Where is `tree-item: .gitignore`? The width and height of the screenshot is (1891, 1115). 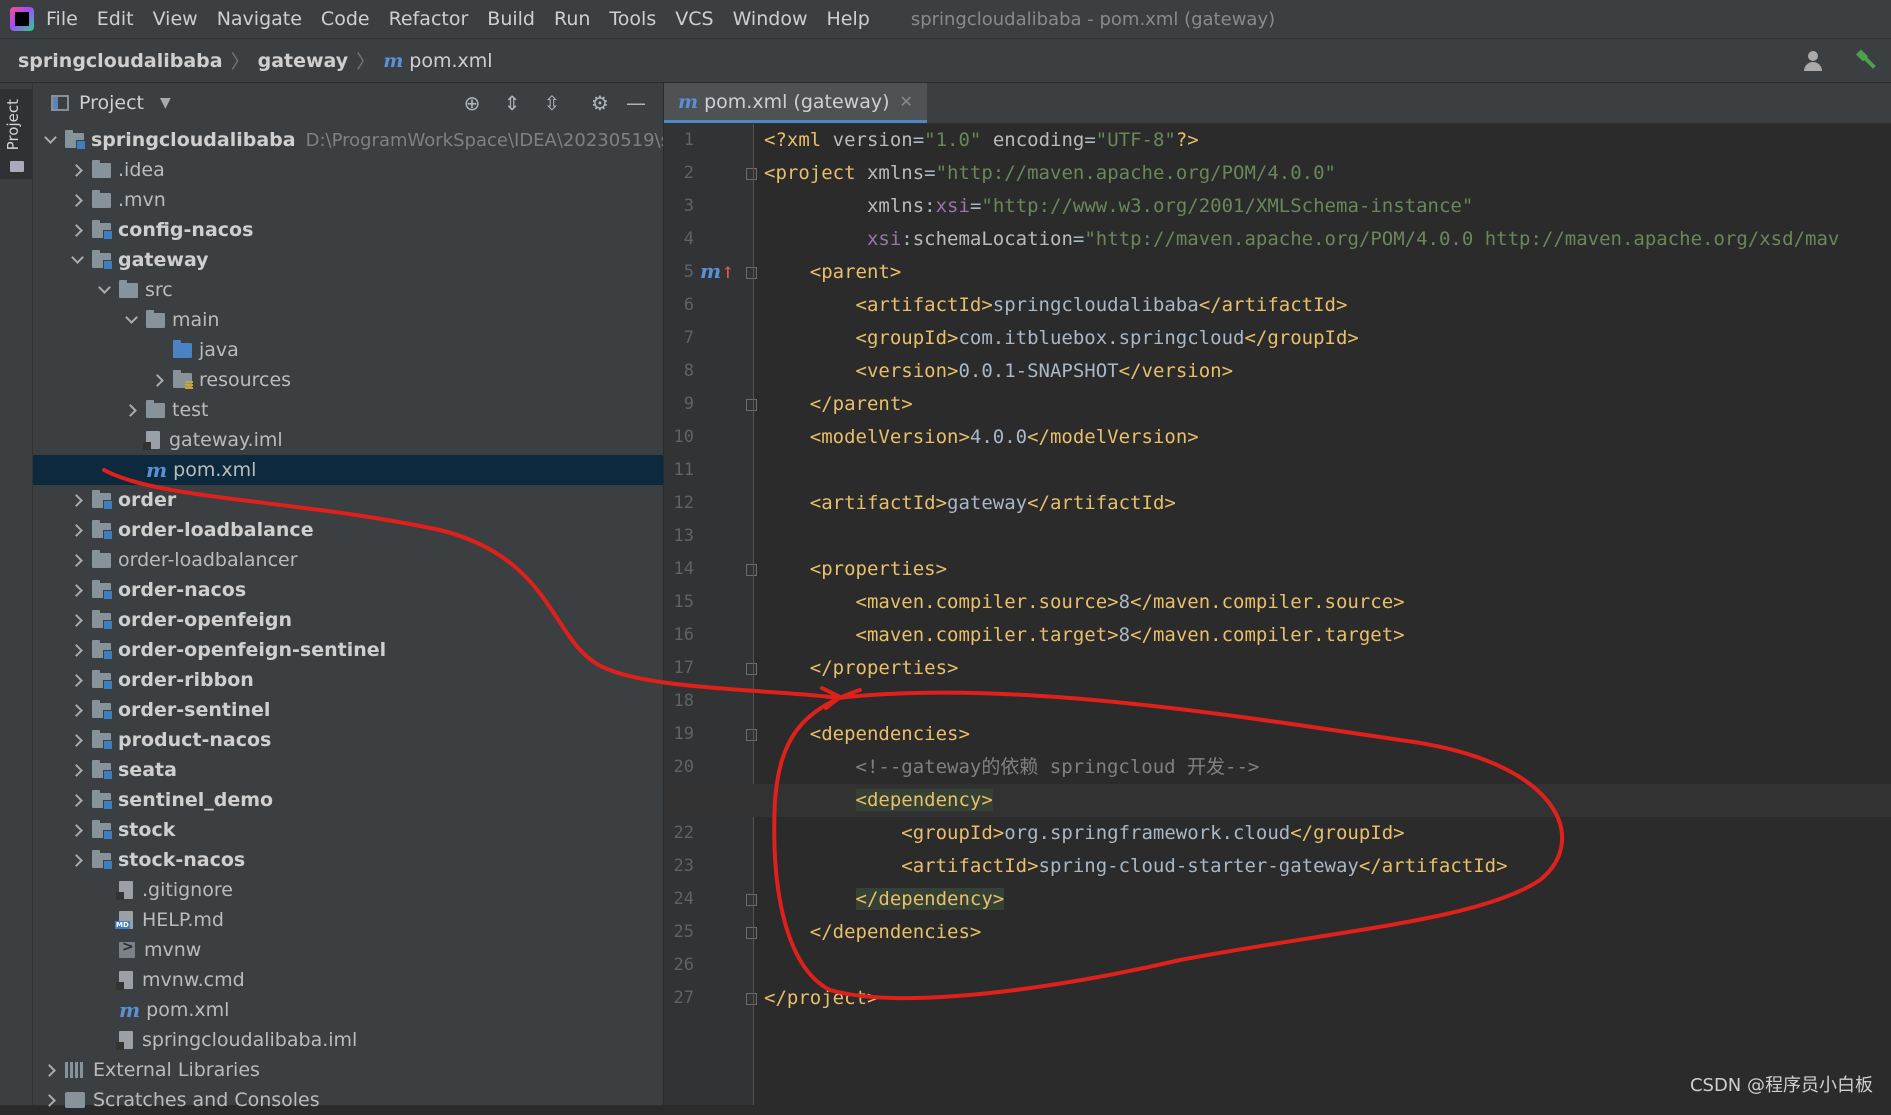
tree-item: .gitignore is located at coordinates (348, 890).